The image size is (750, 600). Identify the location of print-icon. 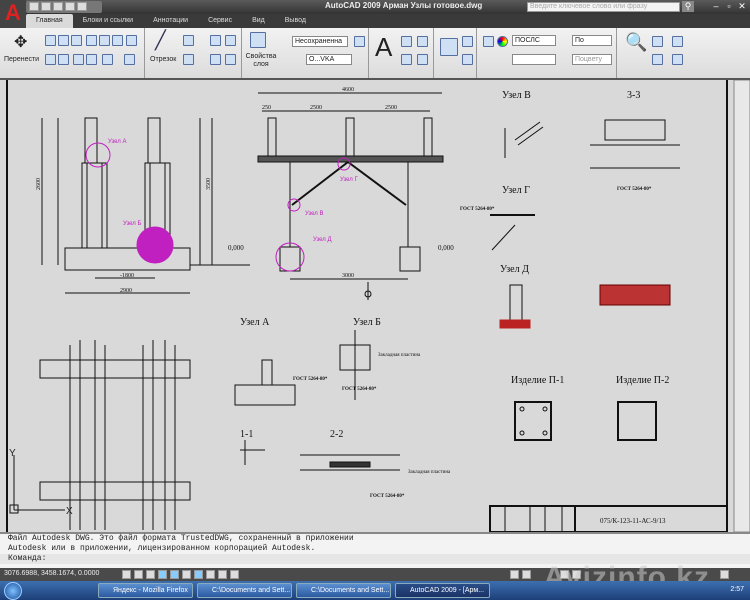
(70, 6).